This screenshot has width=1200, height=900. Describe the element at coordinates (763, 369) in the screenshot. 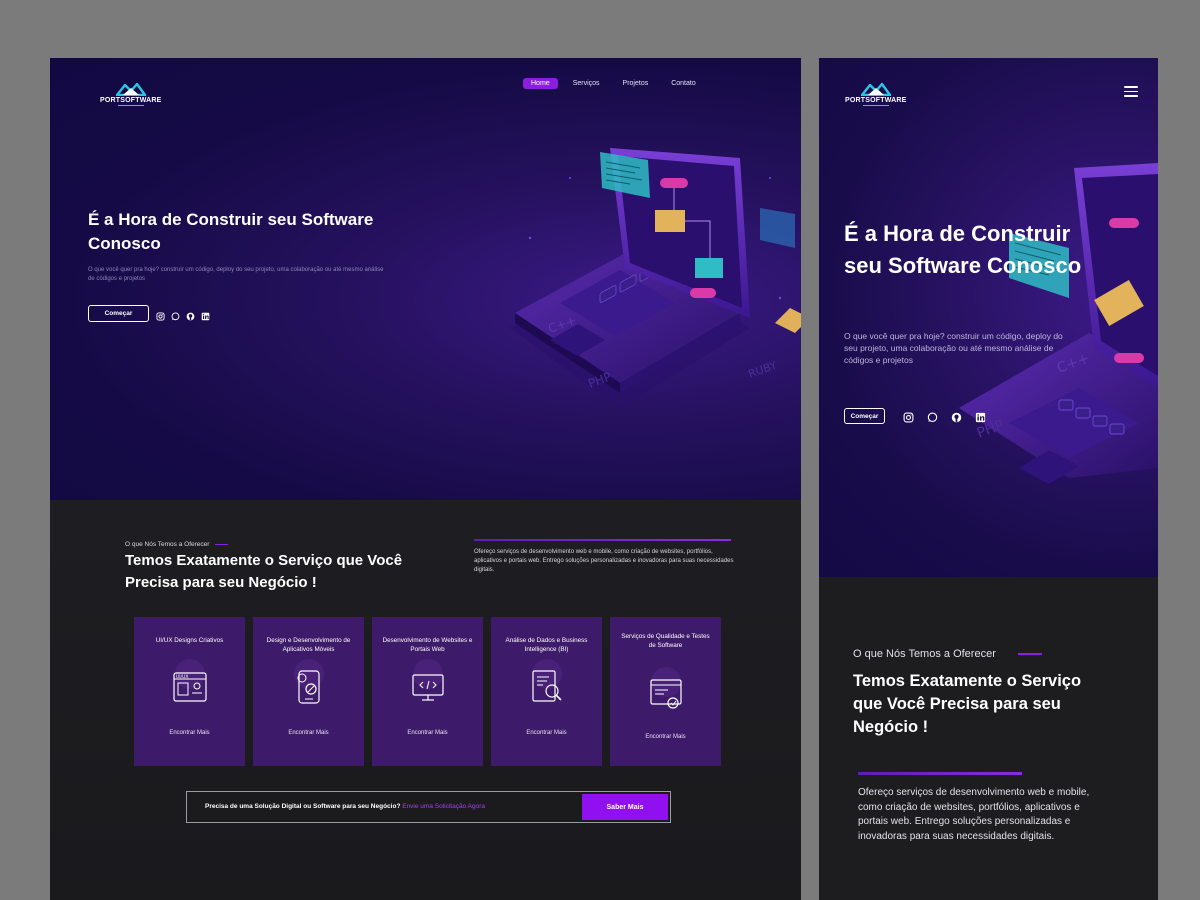

I see `svg-text: RUBY` at that location.